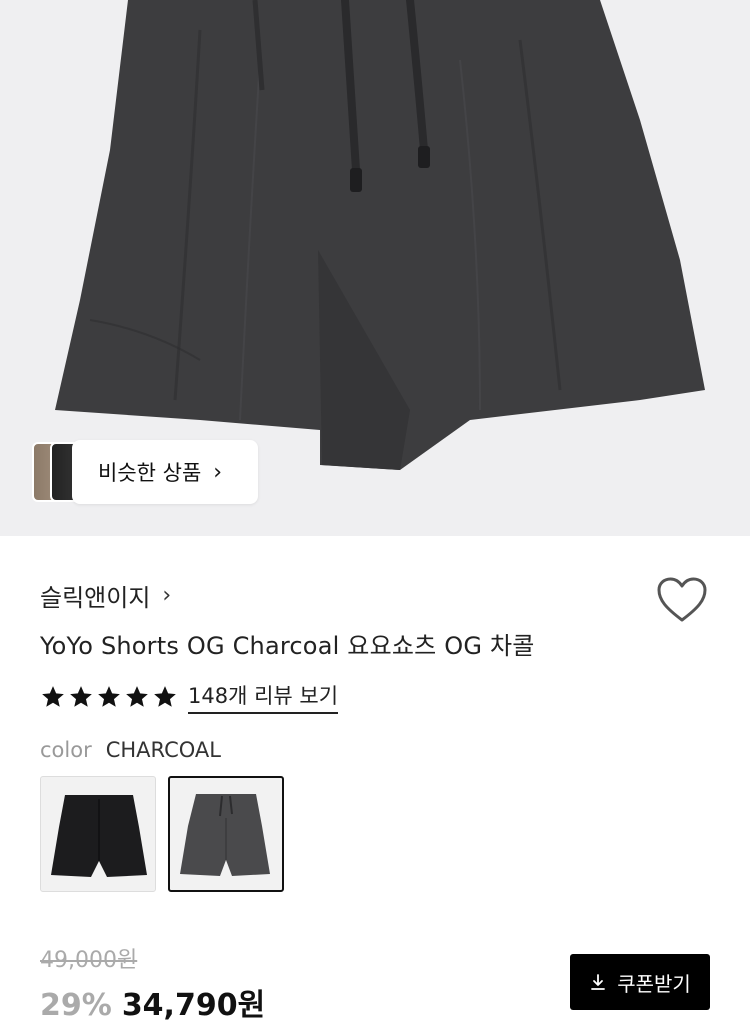 Image resolution: width=750 pixels, height=1030 pixels. What do you see at coordinates (682, 600) in the screenshot?
I see `heart-icon` at bounding box center [682, 600].